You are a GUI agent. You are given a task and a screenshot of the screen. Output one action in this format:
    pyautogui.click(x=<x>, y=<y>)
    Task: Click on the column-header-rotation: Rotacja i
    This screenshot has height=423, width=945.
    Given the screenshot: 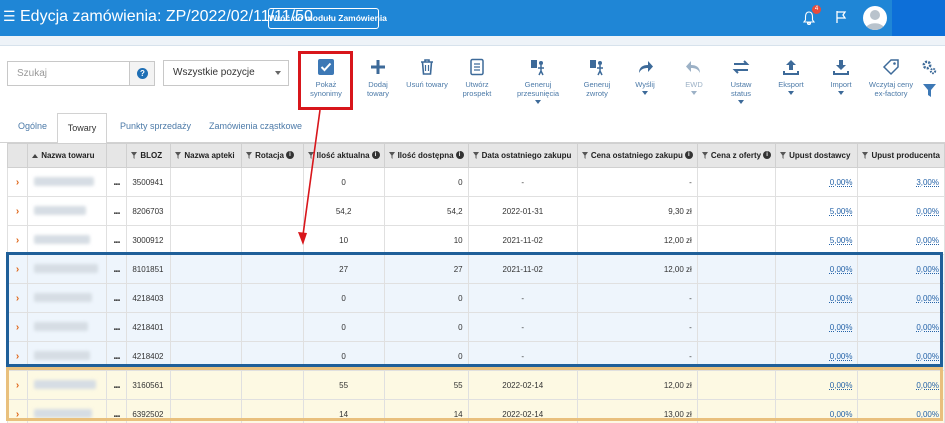 What is the action you would take?
    pyautogui.click(x=272, y=155)
    